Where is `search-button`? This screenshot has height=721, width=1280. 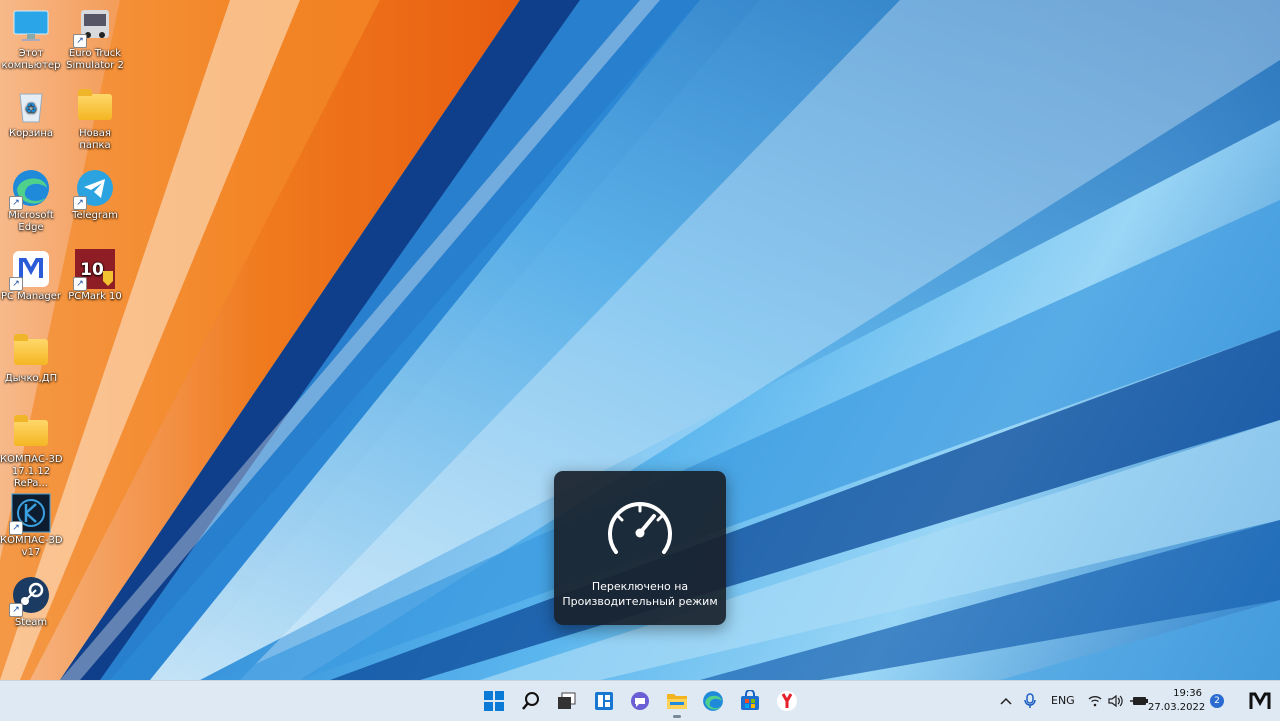 search-button is located at coordinates (531, 701).